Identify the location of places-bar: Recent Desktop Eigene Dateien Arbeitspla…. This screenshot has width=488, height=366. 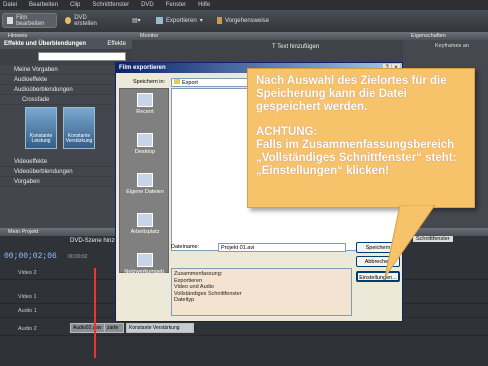
(144, 181).